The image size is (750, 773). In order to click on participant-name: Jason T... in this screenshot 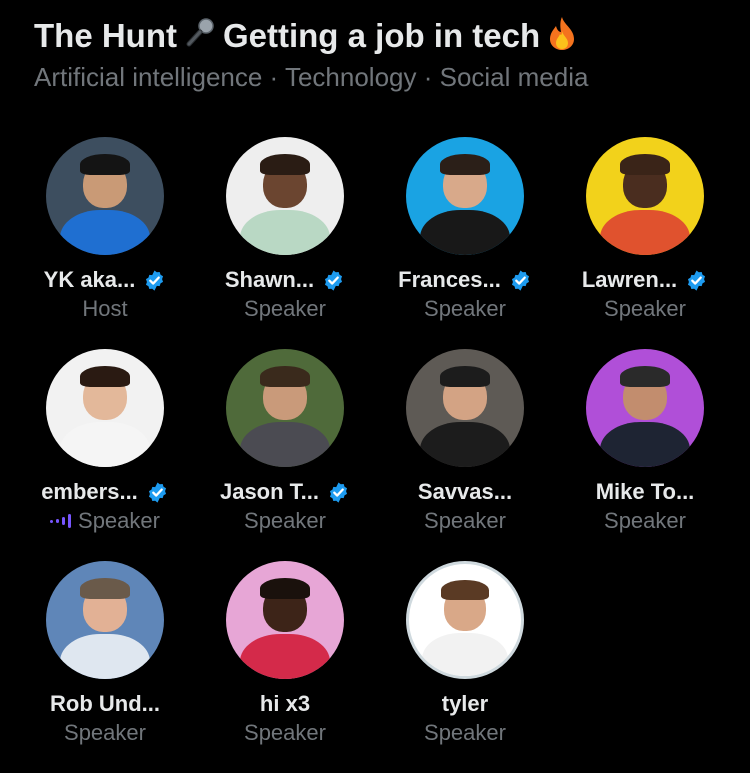, I will do `click(269, 491)`.